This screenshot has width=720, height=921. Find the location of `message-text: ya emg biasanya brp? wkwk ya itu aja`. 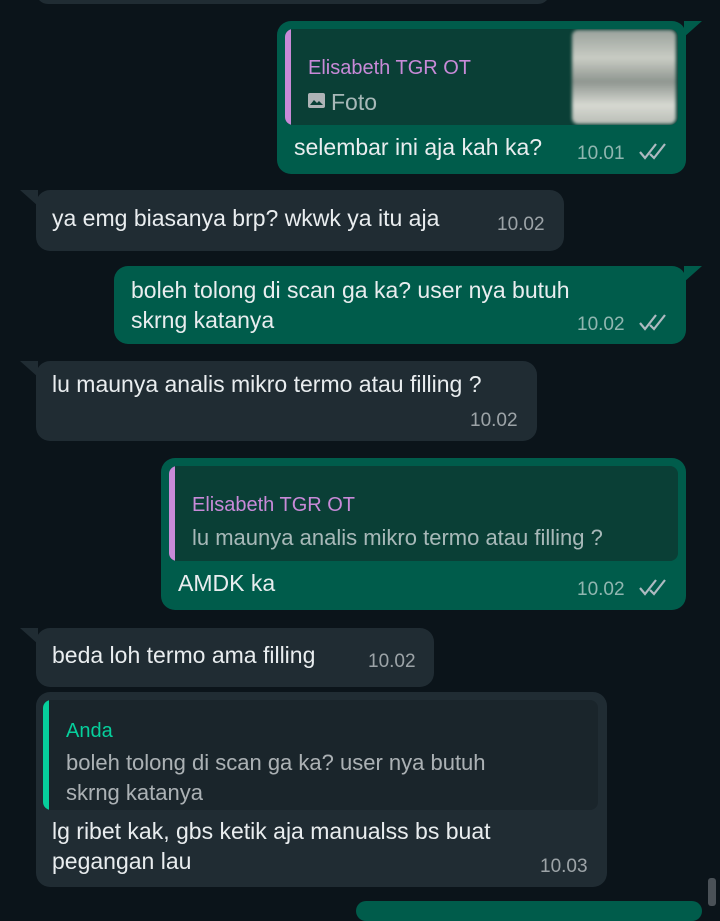

message-text: ya emg biasanya brp? wkwk ya itu aja is located at coordinates (246, 218).